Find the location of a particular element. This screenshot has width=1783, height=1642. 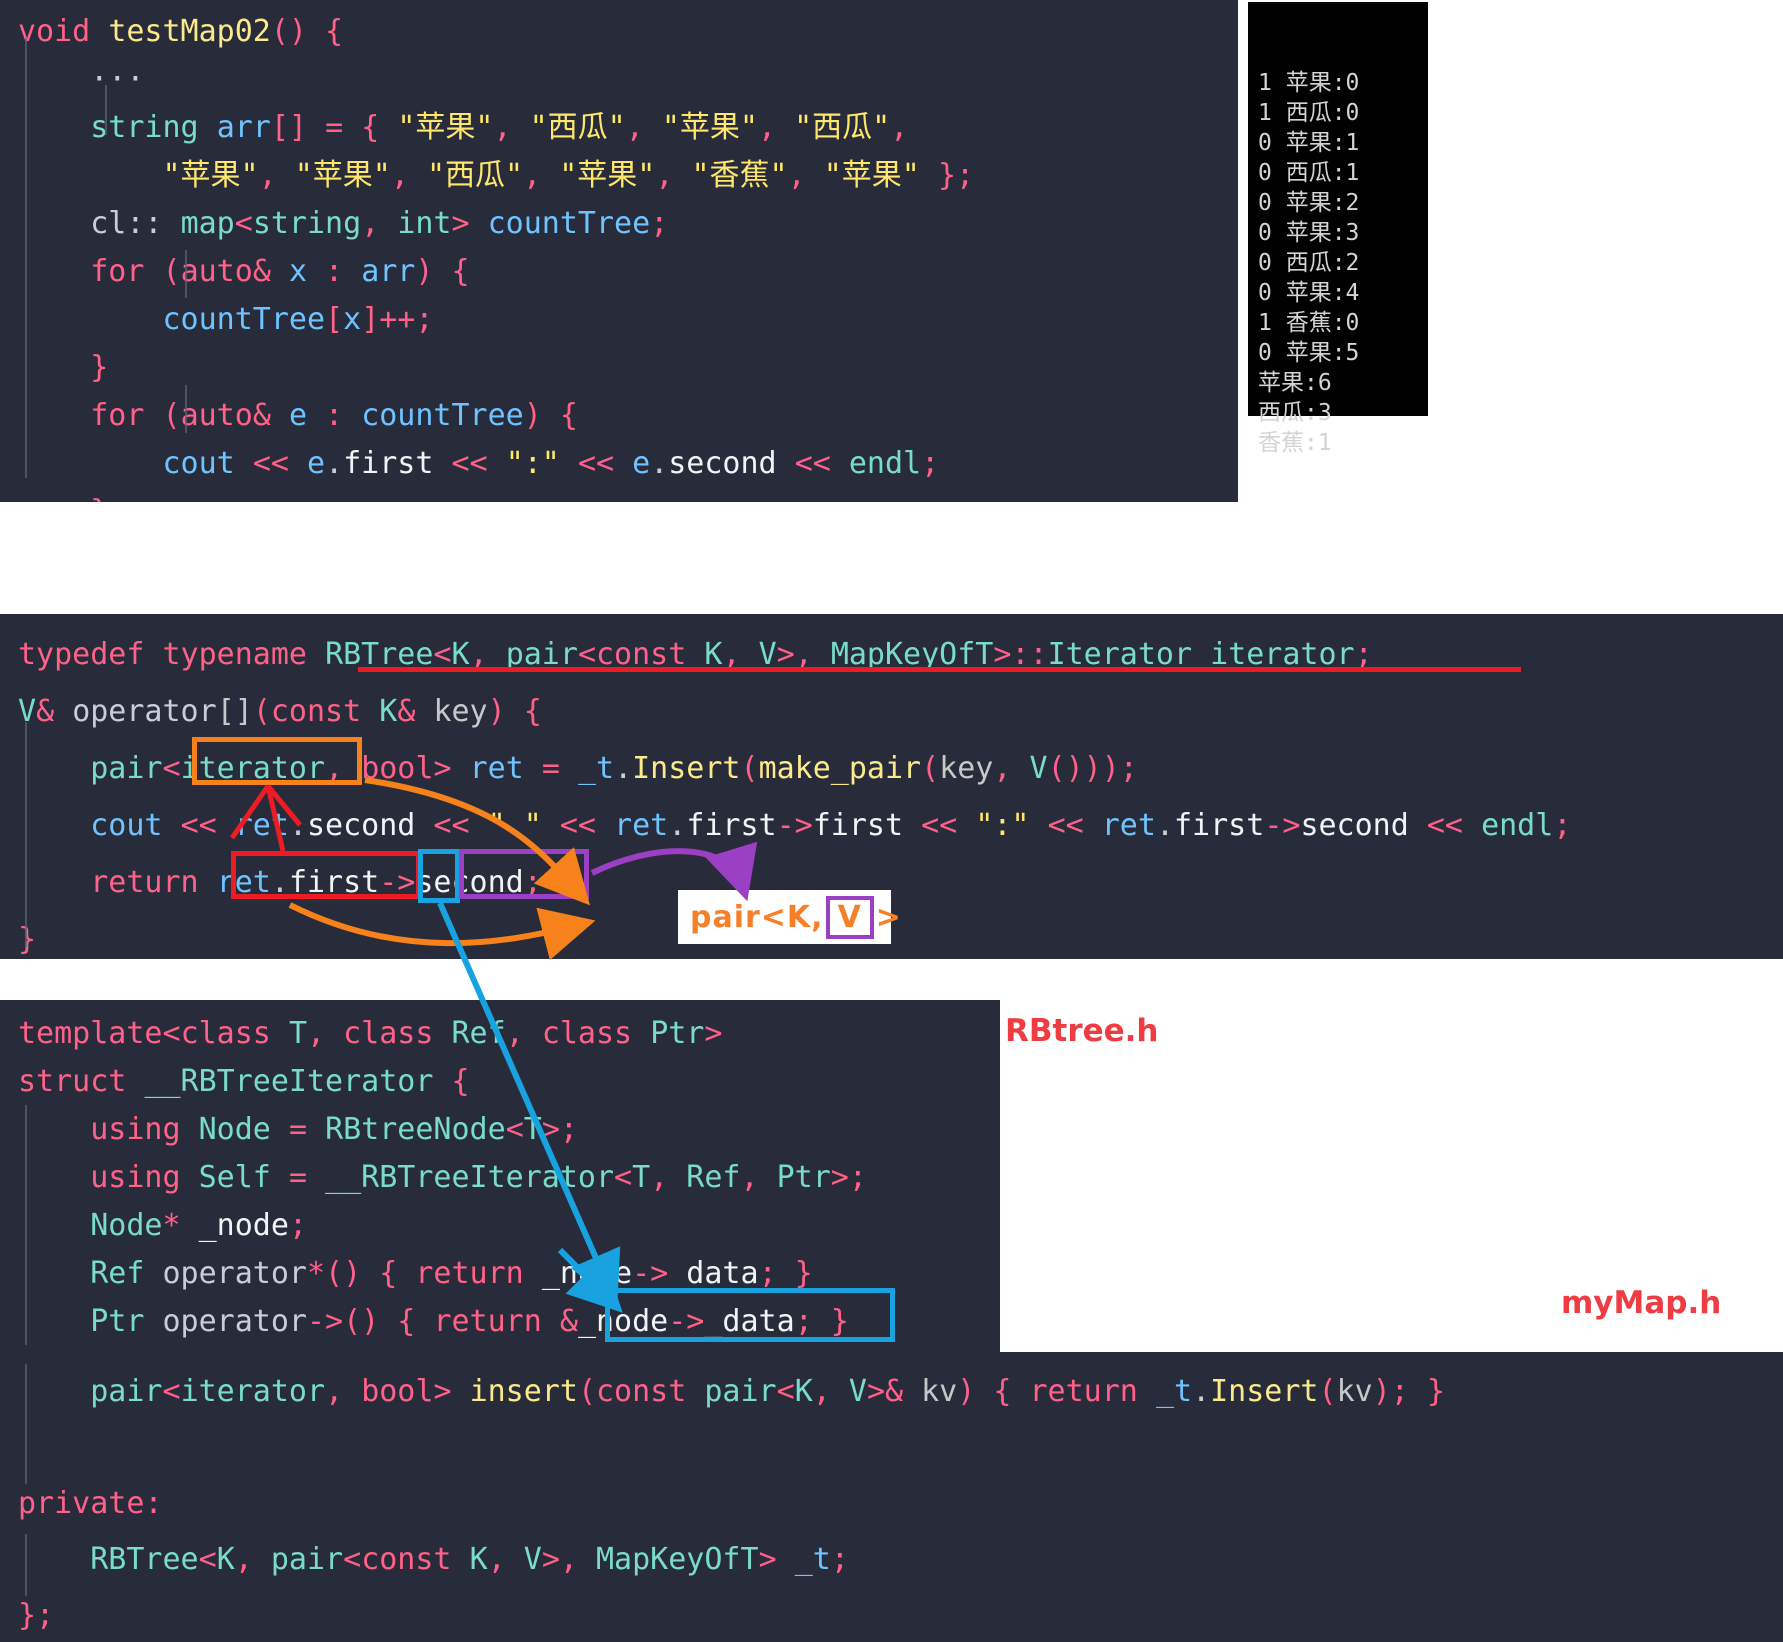

code-token: :: is located at coordinates (144, 223).